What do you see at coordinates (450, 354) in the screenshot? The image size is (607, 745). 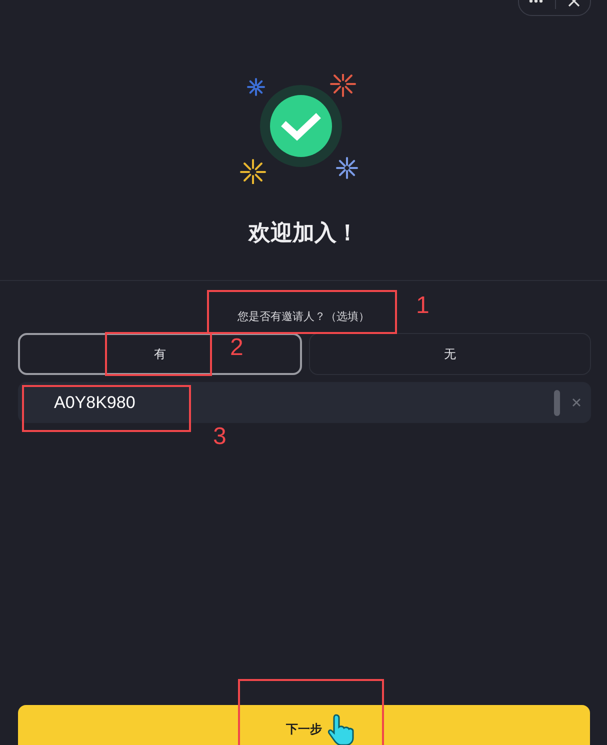 I see `option-button: 无` at bounding box center [450, 354].